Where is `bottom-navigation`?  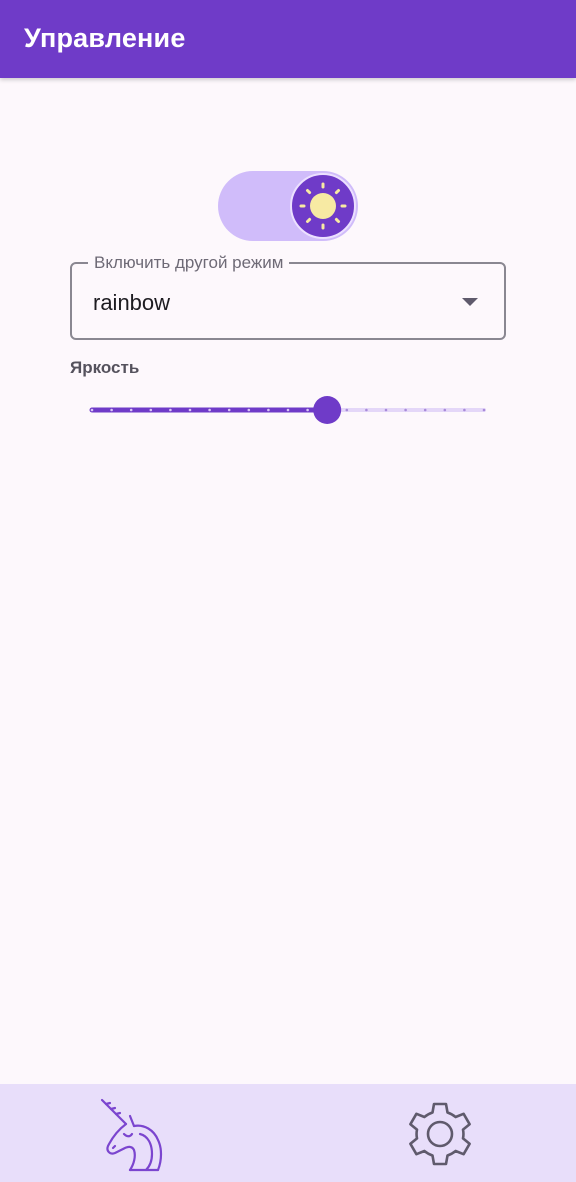 bottom-navigation is located at coordinates (288, 1133).